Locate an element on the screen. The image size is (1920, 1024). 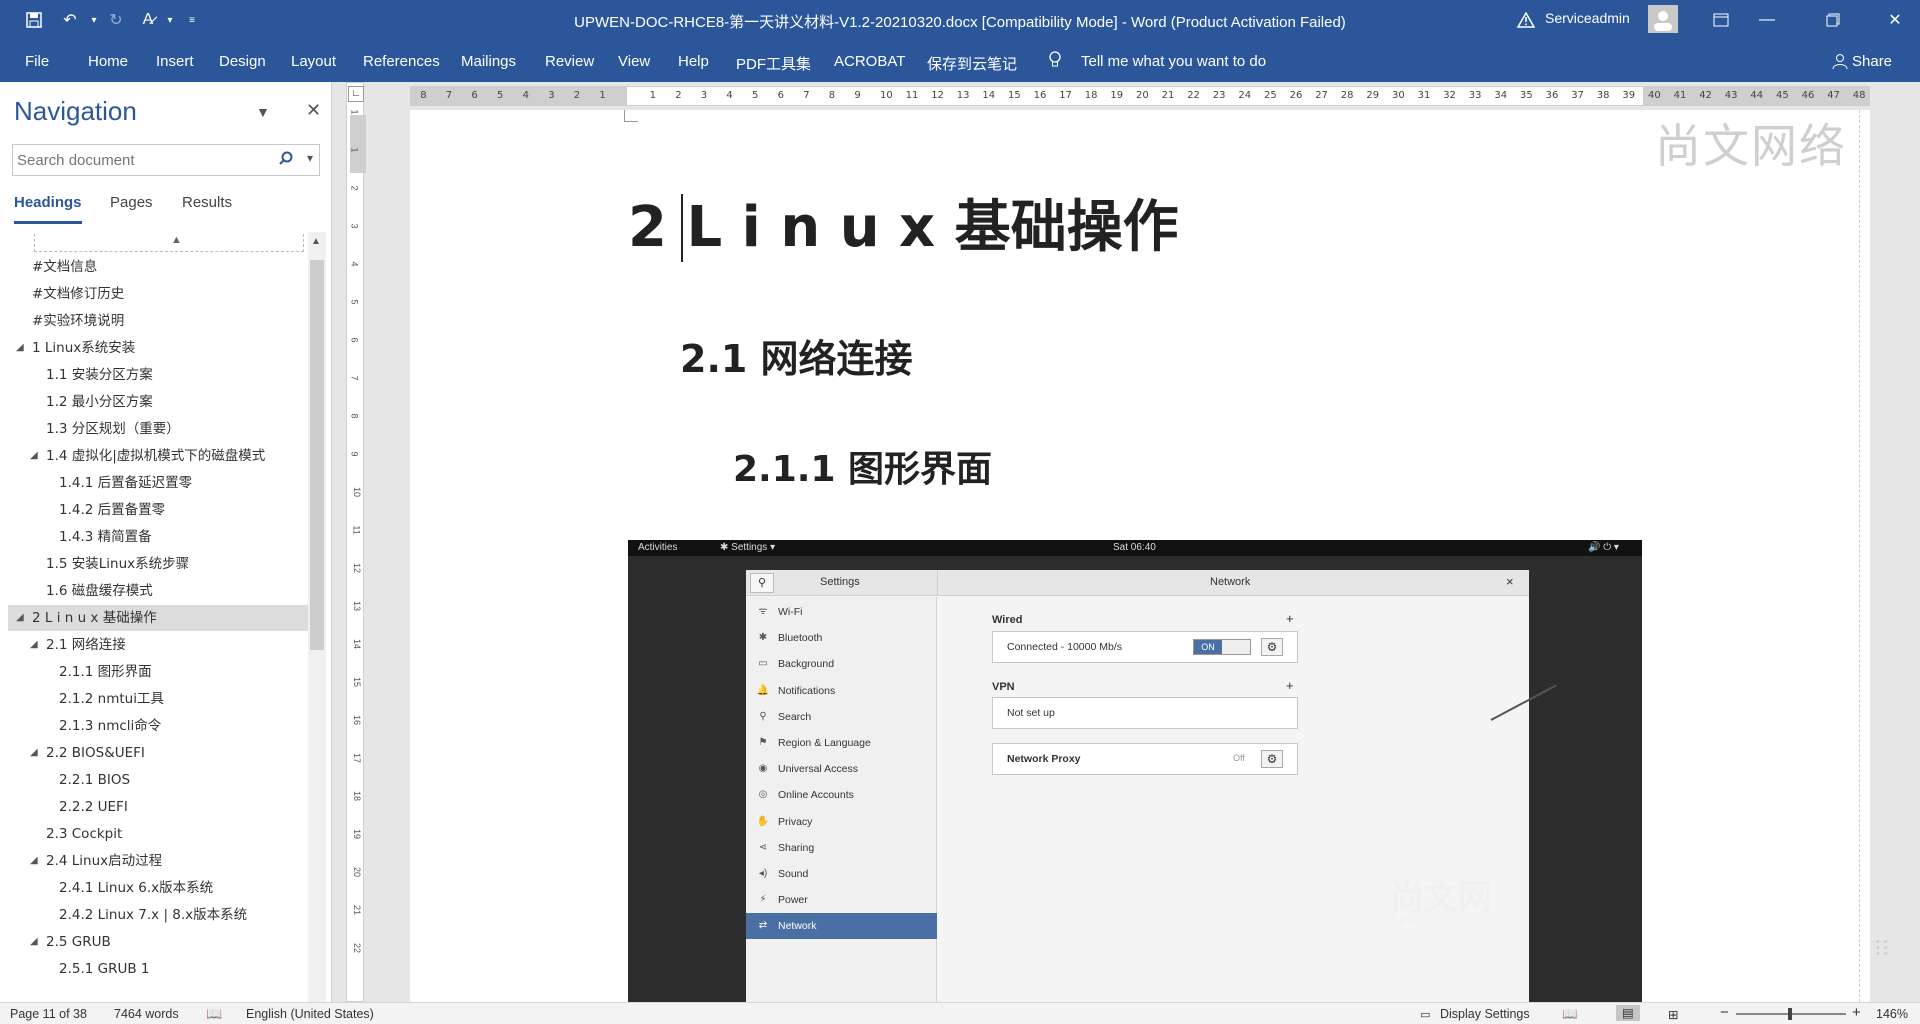
heading-item: ◢ 1 Linux系统安装 is located at coordinates (158, 348).